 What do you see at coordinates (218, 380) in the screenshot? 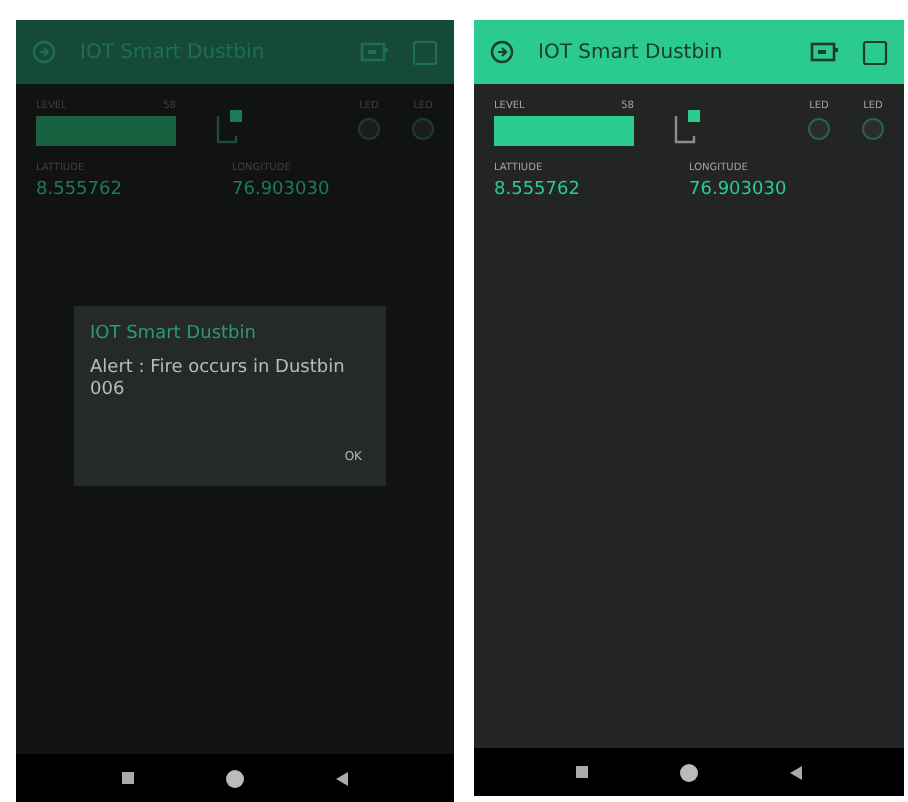
I see `dialog-message: Alert : Fire occurs in Dustbin 006` at bounding box center [218, 380].